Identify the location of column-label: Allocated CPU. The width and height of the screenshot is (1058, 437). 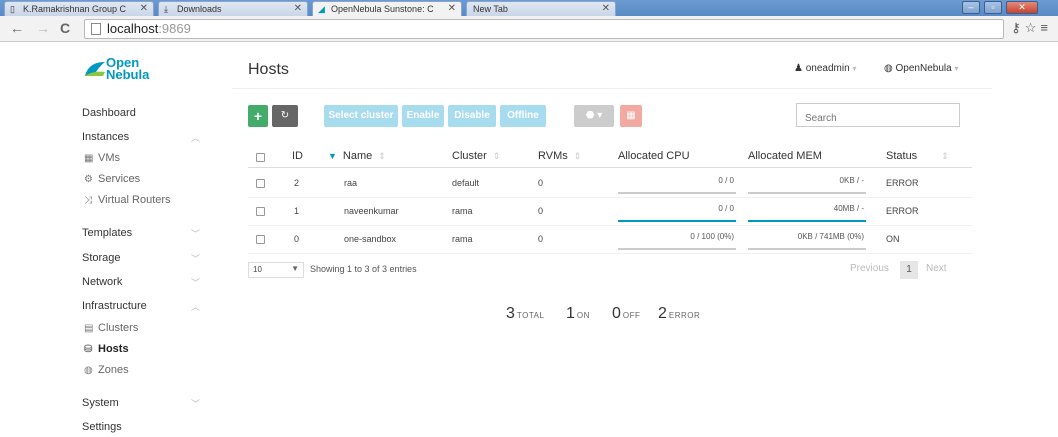
(654, 156).